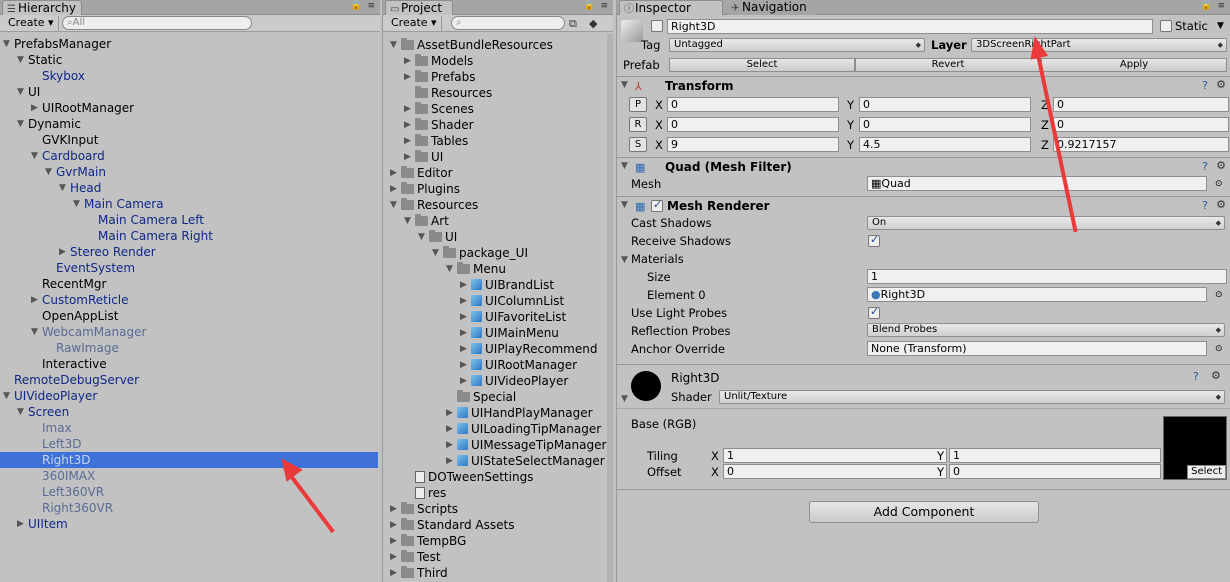 This screenshot has height=582, width=1230. I want to click on add-component-button: Add Component, so click(924, 512).